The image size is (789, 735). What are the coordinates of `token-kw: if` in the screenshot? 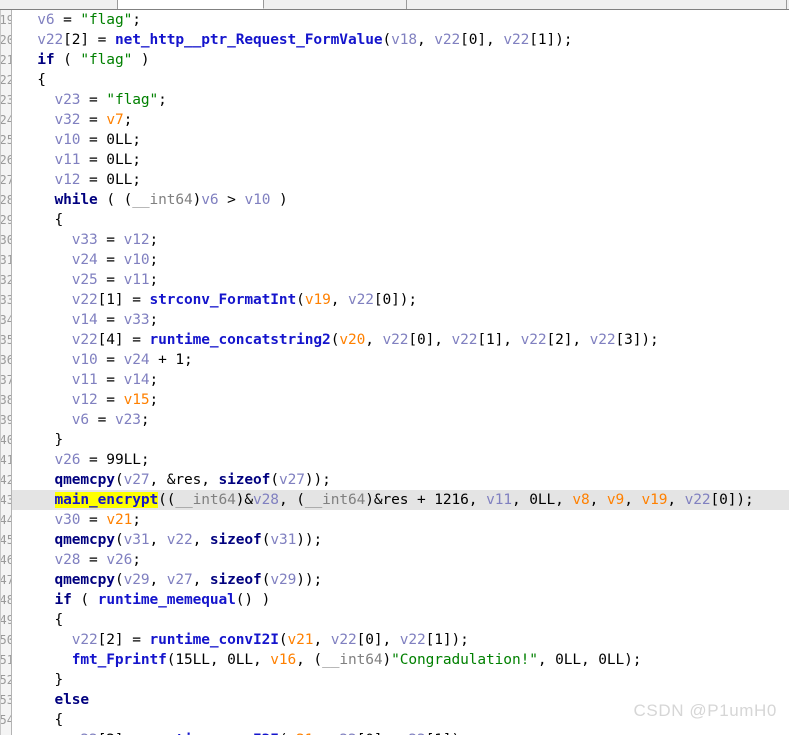 It's located at (46, 60).